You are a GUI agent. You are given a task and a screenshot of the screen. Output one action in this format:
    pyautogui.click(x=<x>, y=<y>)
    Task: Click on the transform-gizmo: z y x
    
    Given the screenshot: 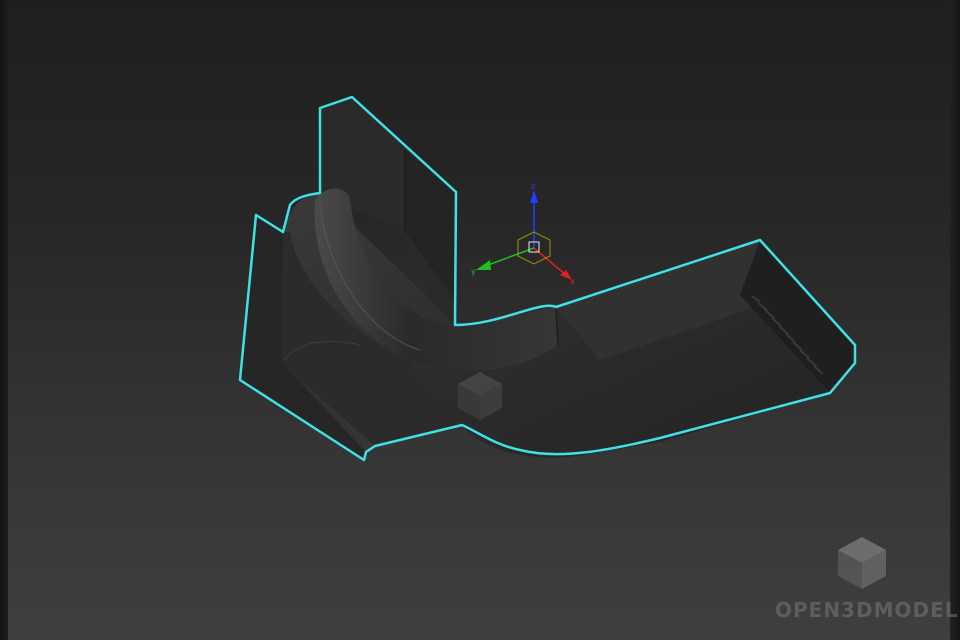 What is the action you would take?
    pyautogui.click(x=523, y=234)
    